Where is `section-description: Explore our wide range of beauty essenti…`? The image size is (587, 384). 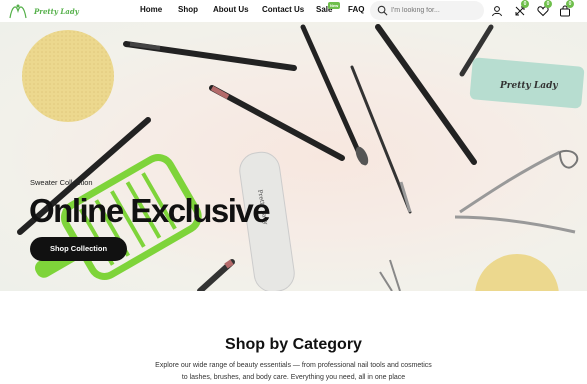 section-description: Explore our wide range of beauty essenti… is located at coordinates (293, 372).